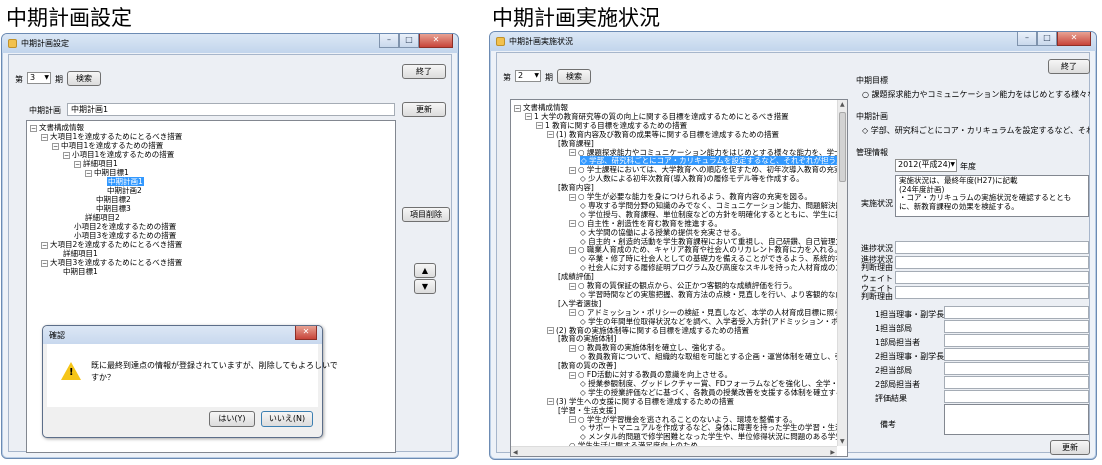 This screenshot has height=465, width=1102. I want to click on no-button: いいえ(N), so click(287, 419).